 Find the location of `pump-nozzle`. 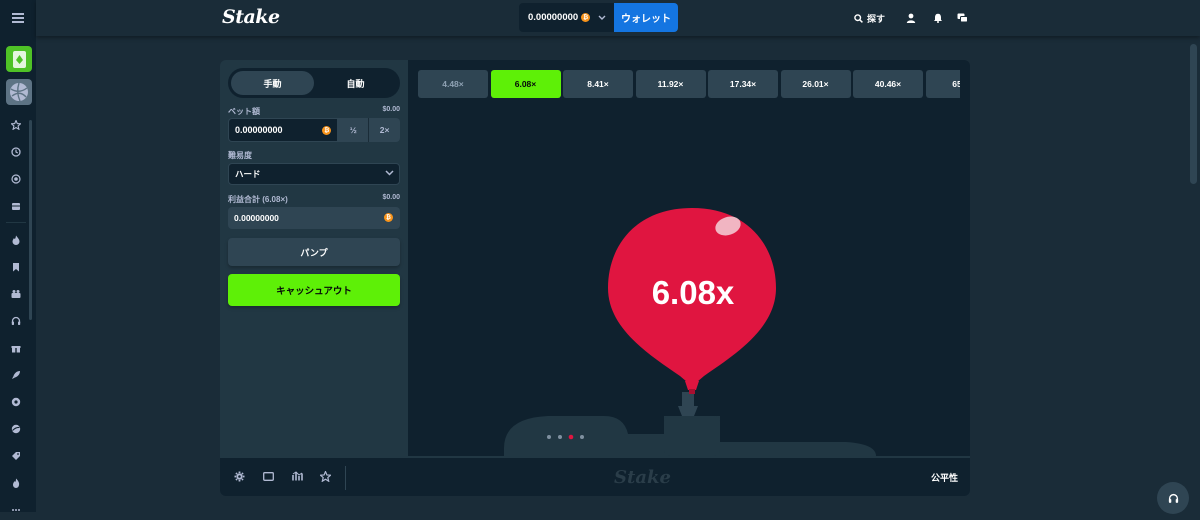

pump-nozzle is located at coordinates (688, 399).